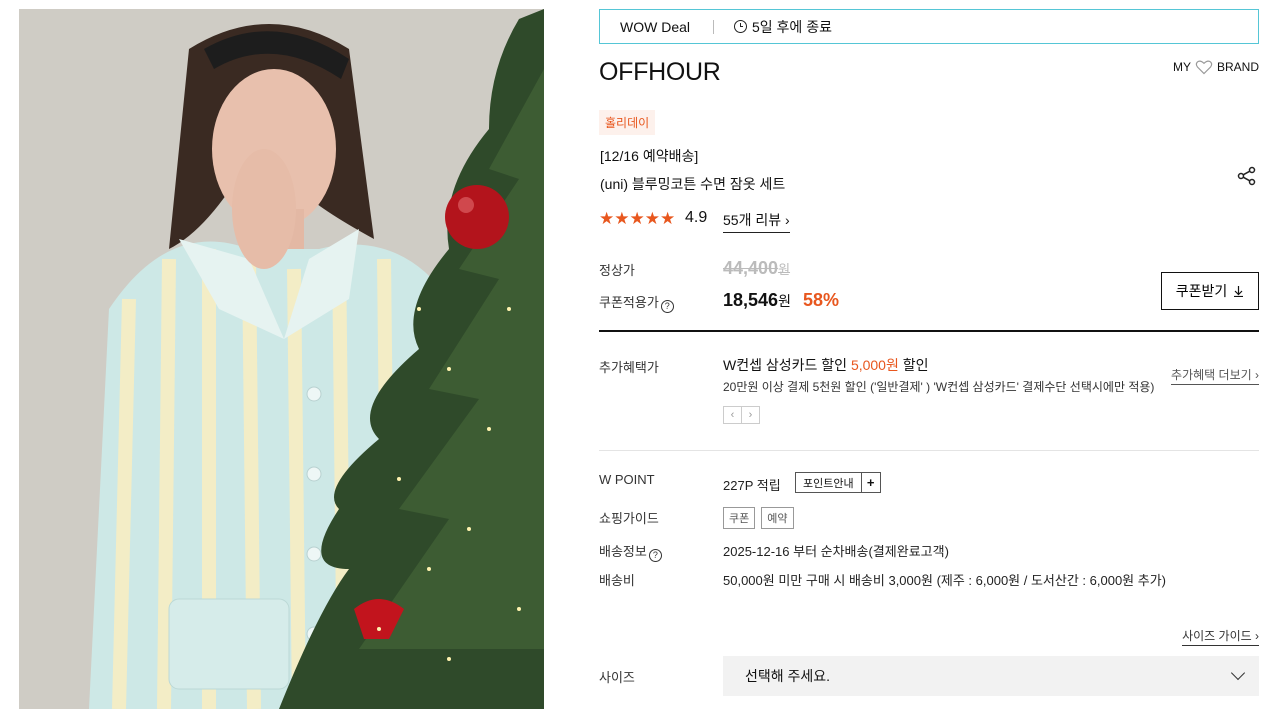 This screenshot has height=713, width=1274. I want to click on download-icon, so click(1239, 291).